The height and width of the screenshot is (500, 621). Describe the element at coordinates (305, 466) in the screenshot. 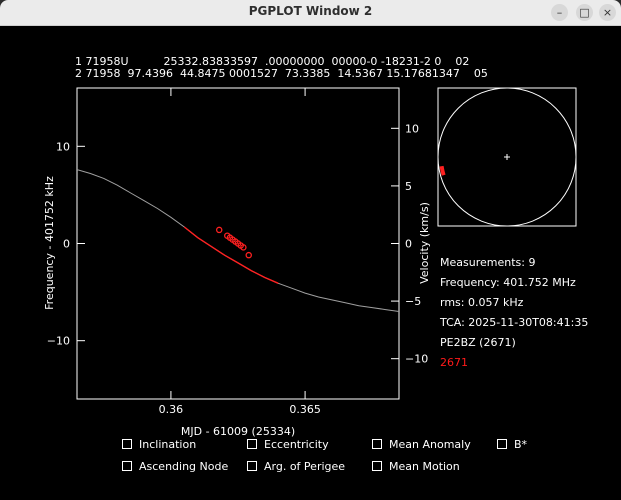

I see `checkbox-label: Arg. of Perigee` at that location.